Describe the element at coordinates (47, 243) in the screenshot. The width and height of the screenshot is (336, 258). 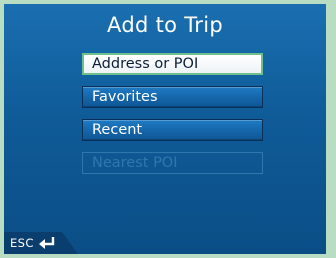
I see `return-arrow-icon` at that location.